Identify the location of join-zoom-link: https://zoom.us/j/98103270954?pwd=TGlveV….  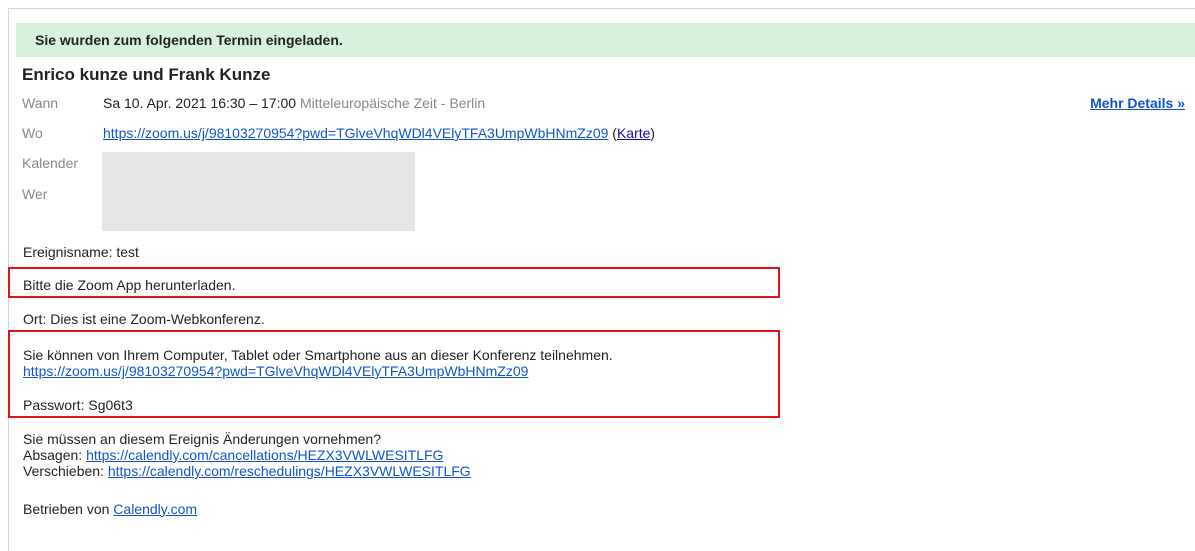
(275, 371).